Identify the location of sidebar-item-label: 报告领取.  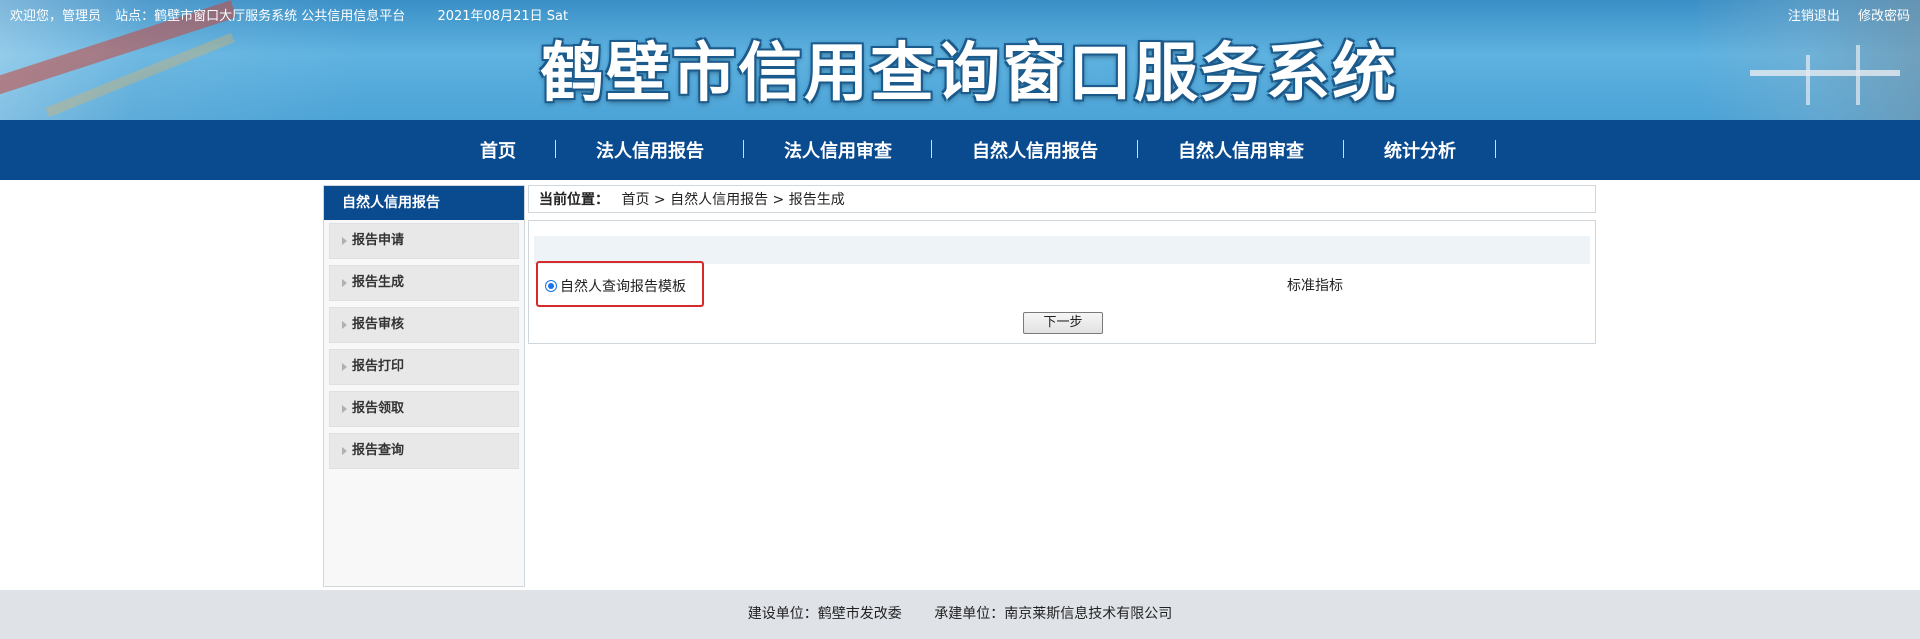
(378, 408).